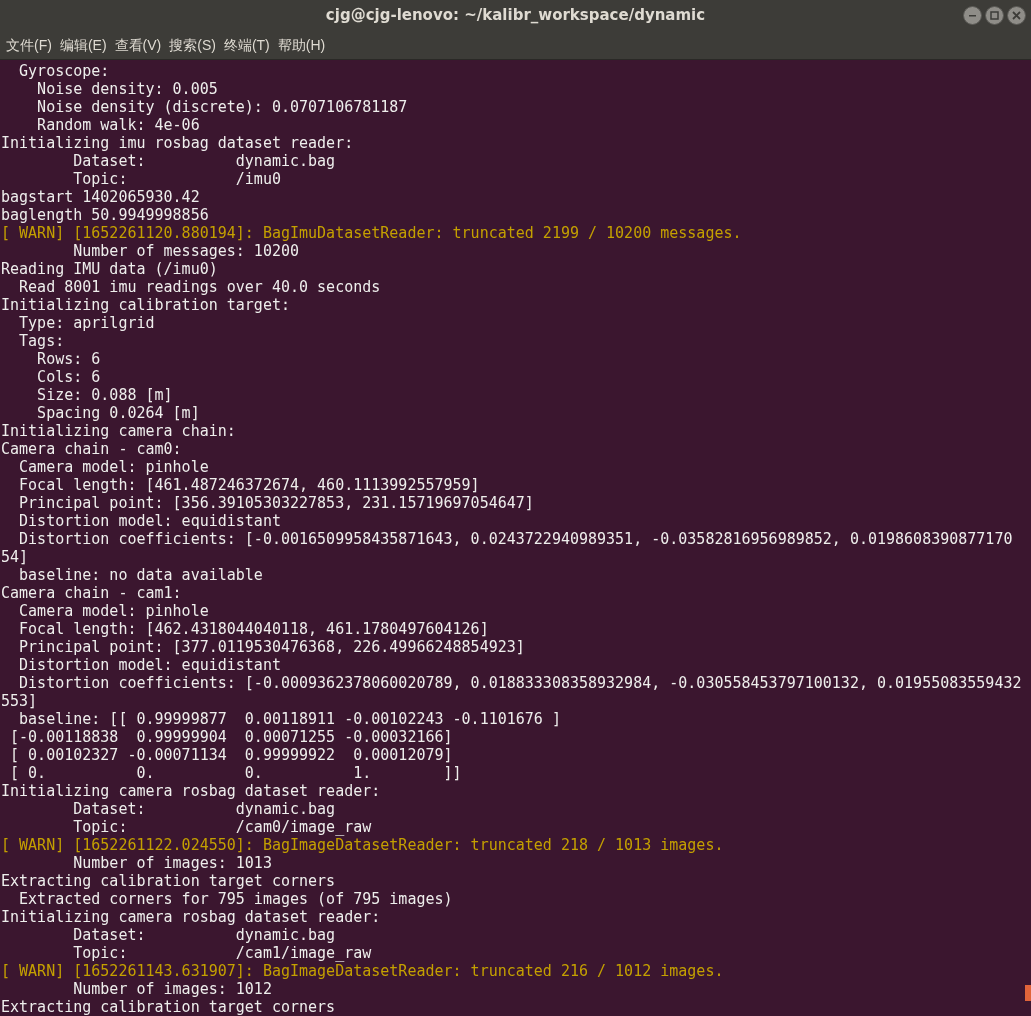 Image resolution: width=1031 pixels, height=1016 pixels. Describe the element at coordinates (231, 755) in the screenshot. I see `output-line: [ 0.00102327 -0.00071134 0.99999922 0.00012079]` at that location.